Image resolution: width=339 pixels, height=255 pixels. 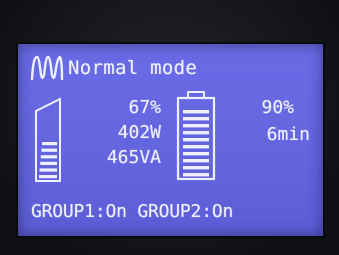 What do you see at coordinates (144, 107) in the screenshot?
I see `load-percent: 67%` at bounding box center [144, 107].